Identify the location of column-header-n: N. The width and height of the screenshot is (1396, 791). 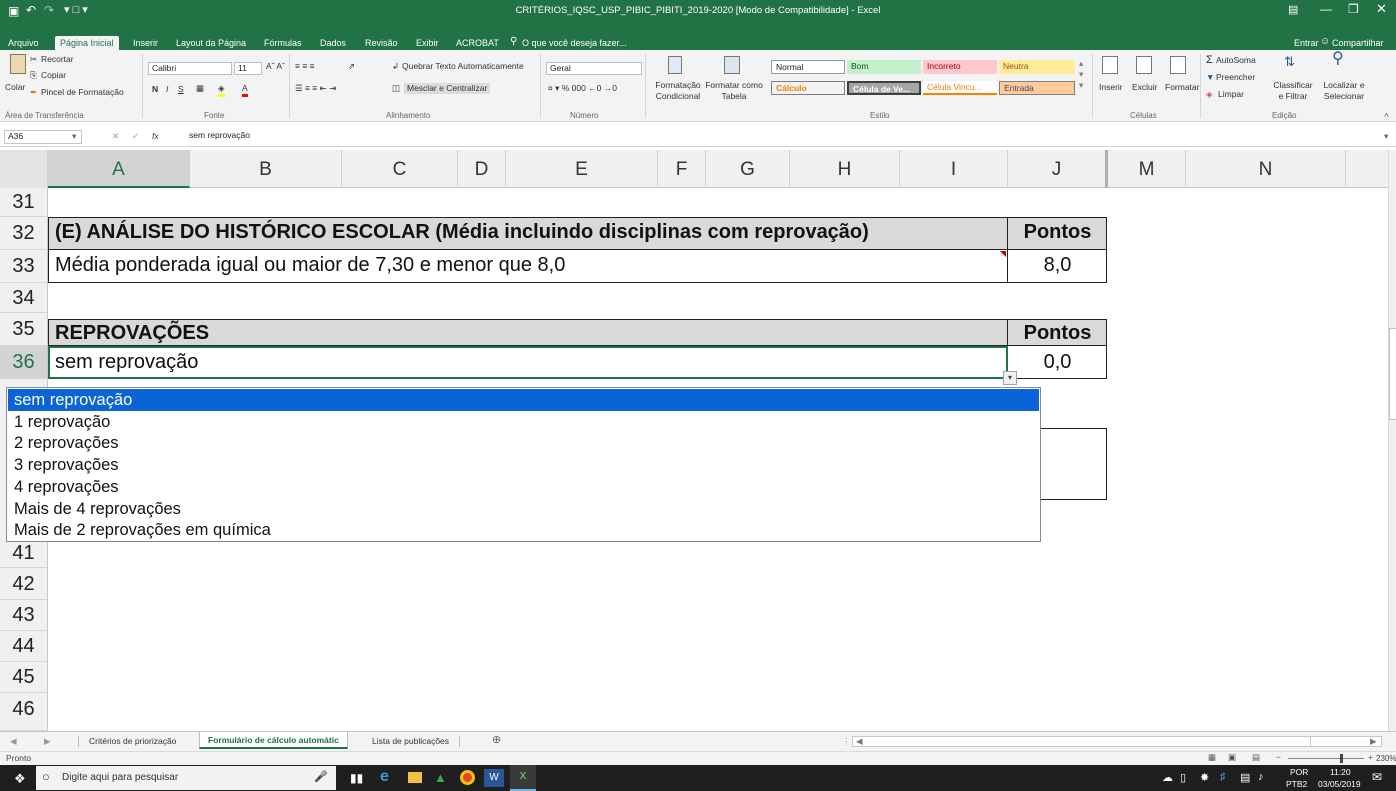
(1266, 169).